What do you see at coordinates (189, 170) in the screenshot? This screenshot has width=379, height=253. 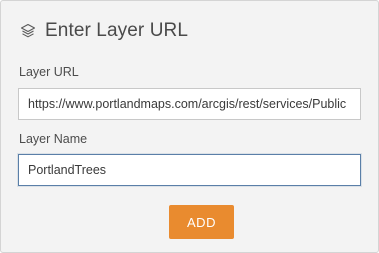 I see `layer-name-input` at bounding box center [189, 170].